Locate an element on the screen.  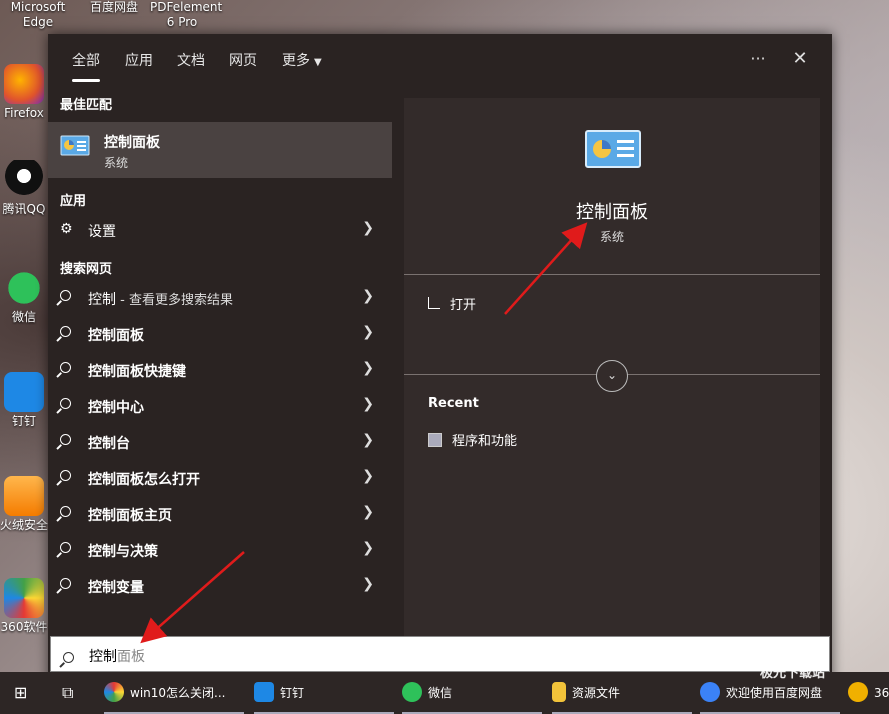
web-result-item: 控制面板 ❯ is located at coordinates (220, 334).